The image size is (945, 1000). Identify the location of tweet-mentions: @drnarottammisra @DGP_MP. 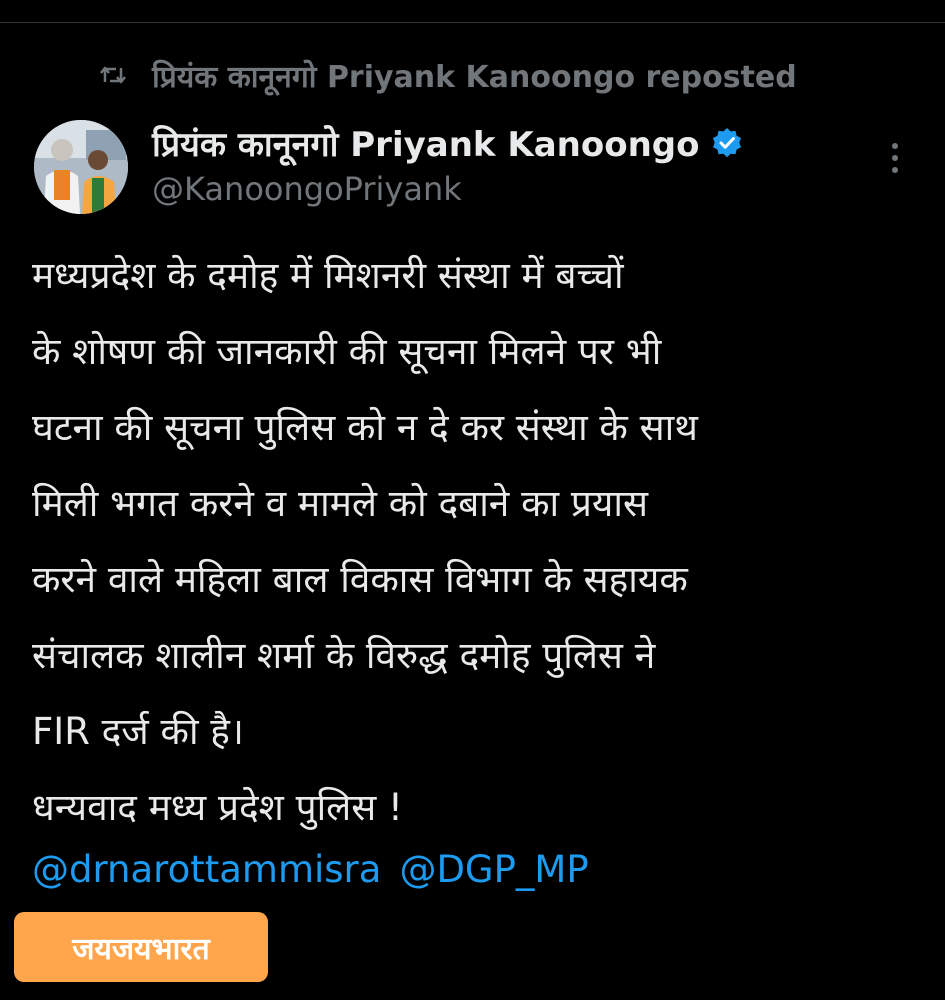
(310, 869).